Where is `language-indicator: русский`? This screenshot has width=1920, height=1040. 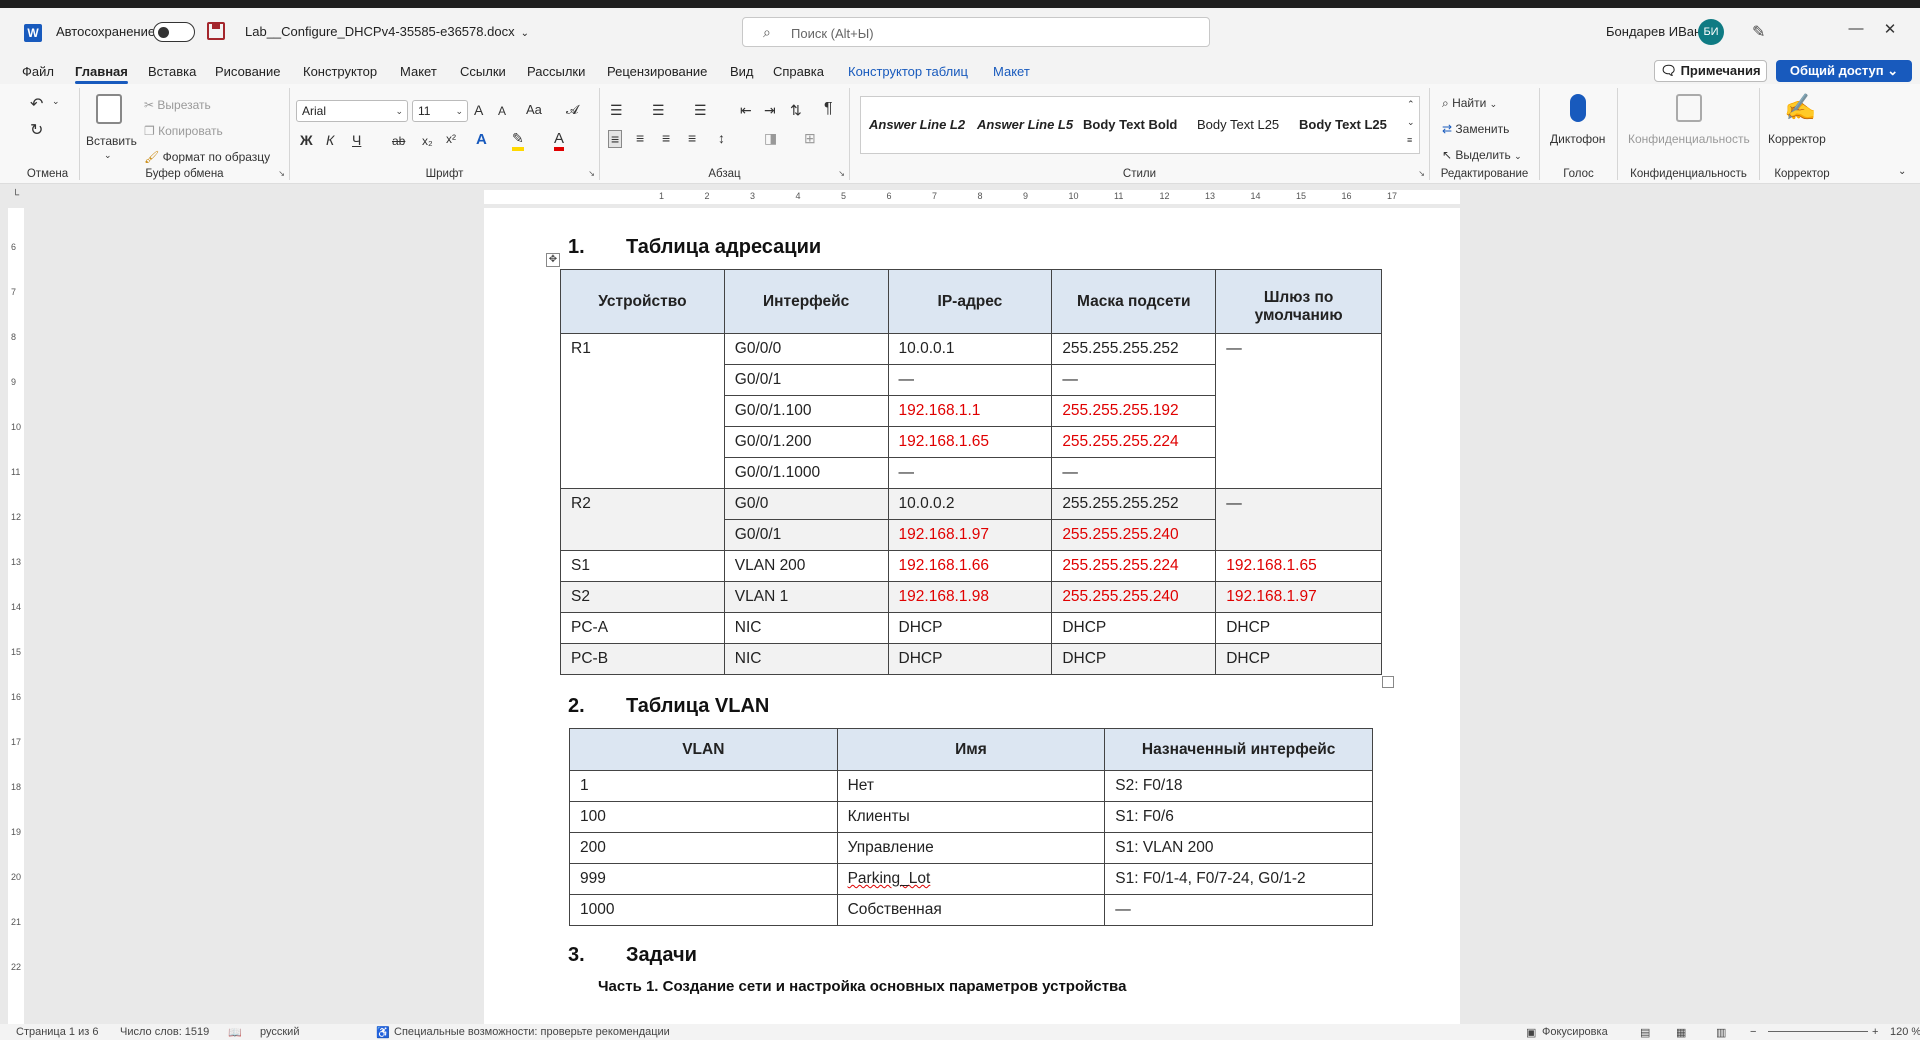 language-indicator: русский is located at coordinates (279, 1032).